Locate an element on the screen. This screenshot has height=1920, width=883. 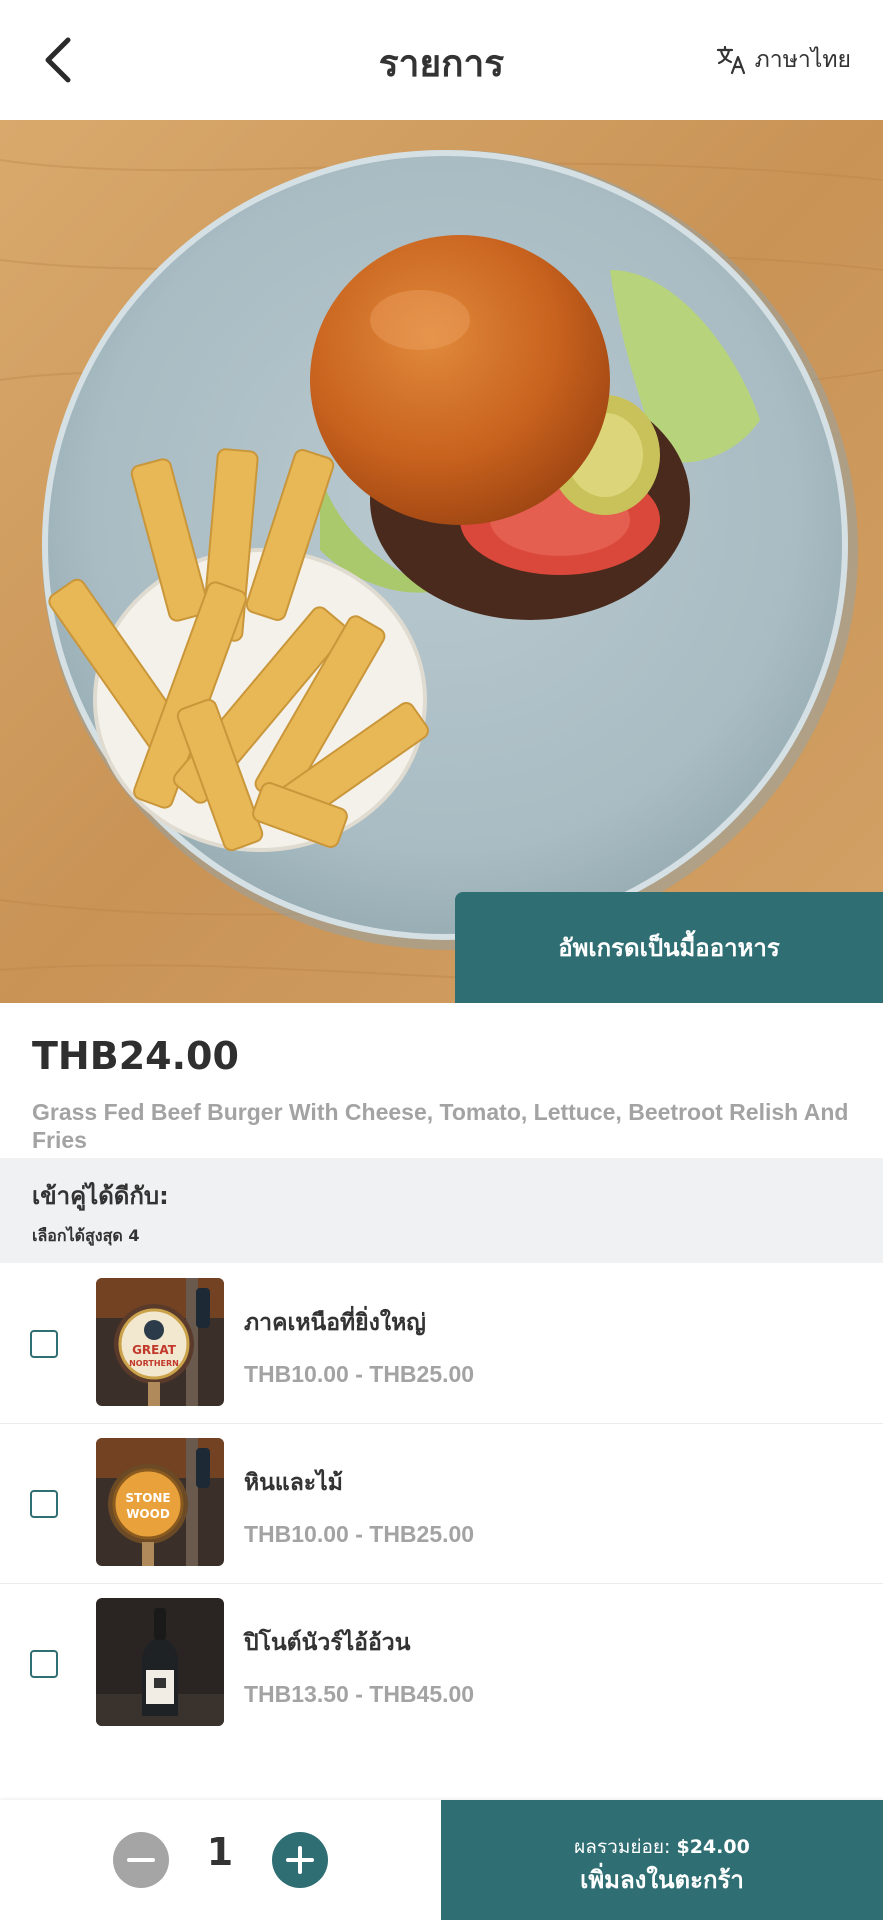
language-label: ภาษาไทย is located at coordinates (802, 60).